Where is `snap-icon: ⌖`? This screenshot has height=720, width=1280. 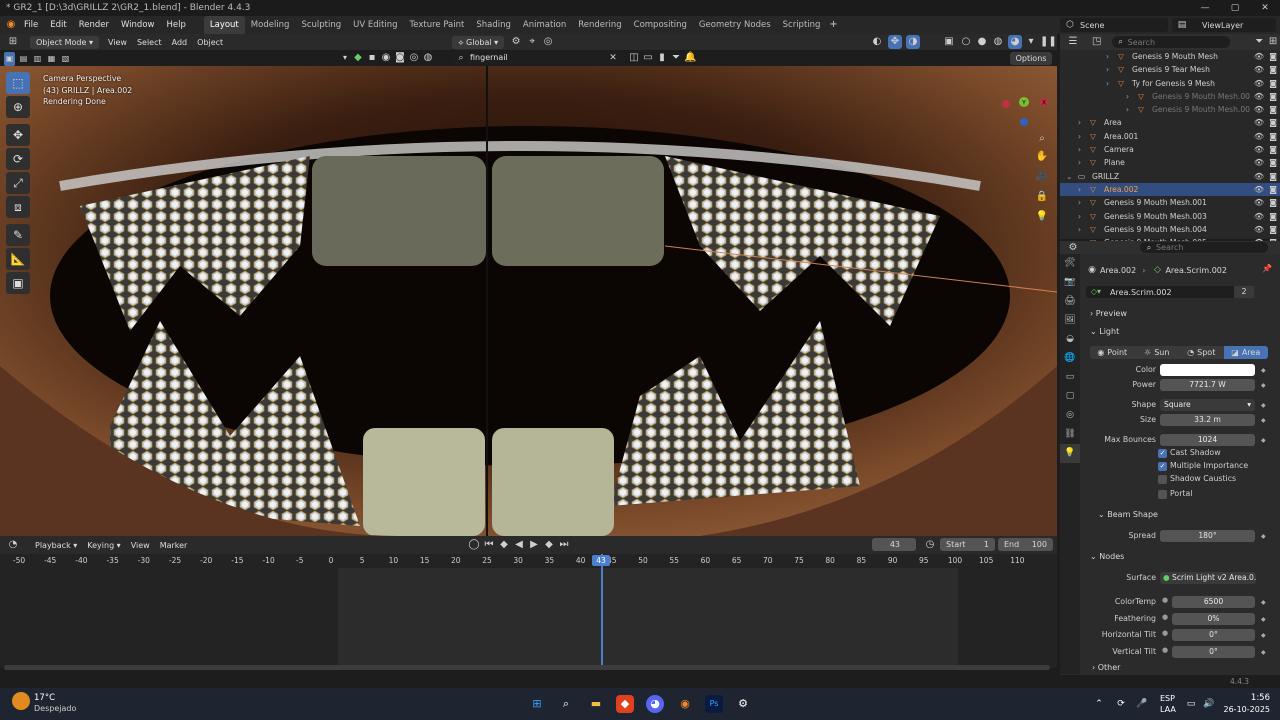
snap-icon: ⌖ is located at coordinates (532, 42).